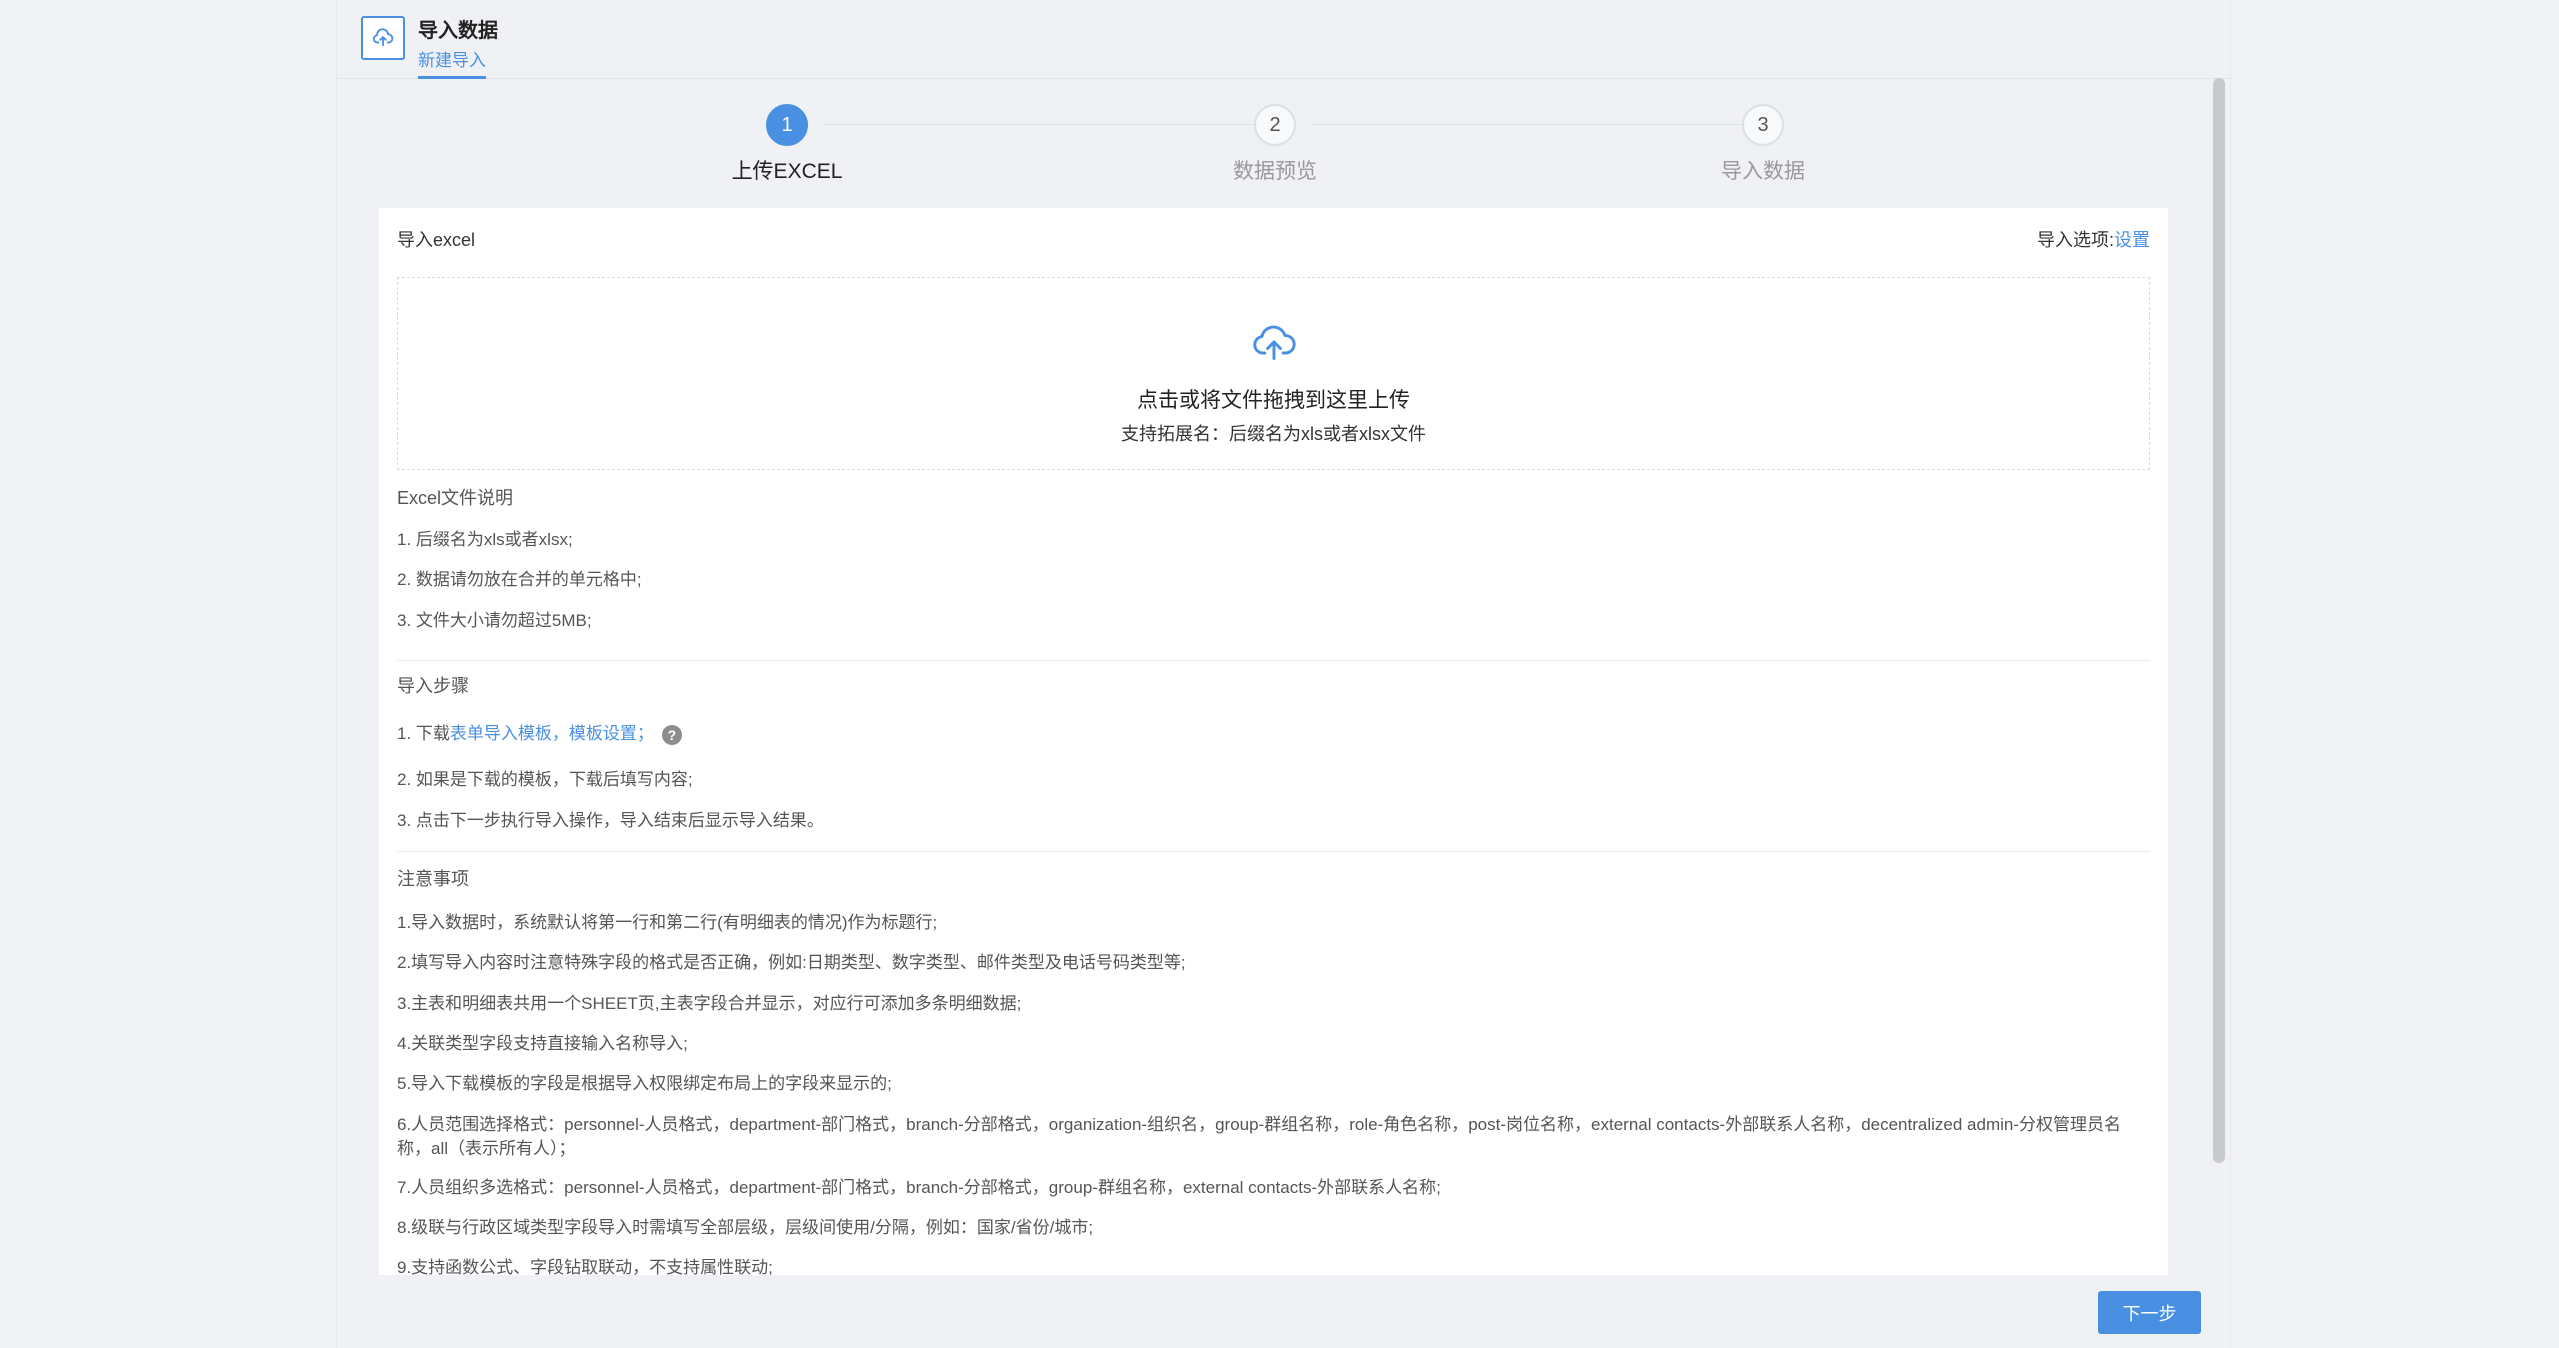  I want to click on import-options: 导入选项:设置, so click(2093, 239).